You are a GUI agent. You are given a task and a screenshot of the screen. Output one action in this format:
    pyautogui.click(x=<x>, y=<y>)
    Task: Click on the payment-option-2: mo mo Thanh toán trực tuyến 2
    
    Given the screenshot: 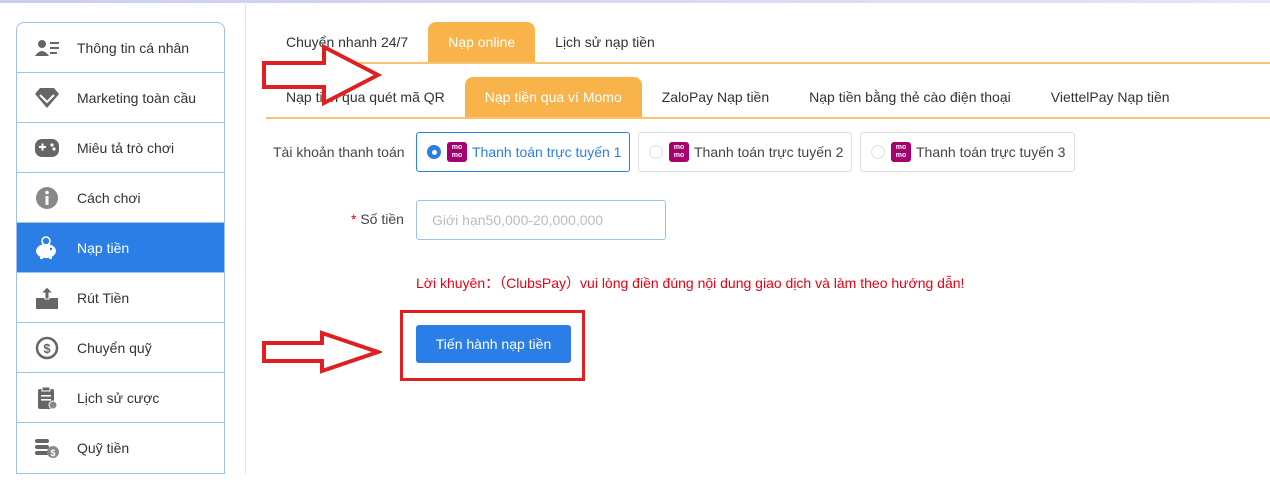 What is the action you would take?
    pyautogui.click(x=745, y=152)
    